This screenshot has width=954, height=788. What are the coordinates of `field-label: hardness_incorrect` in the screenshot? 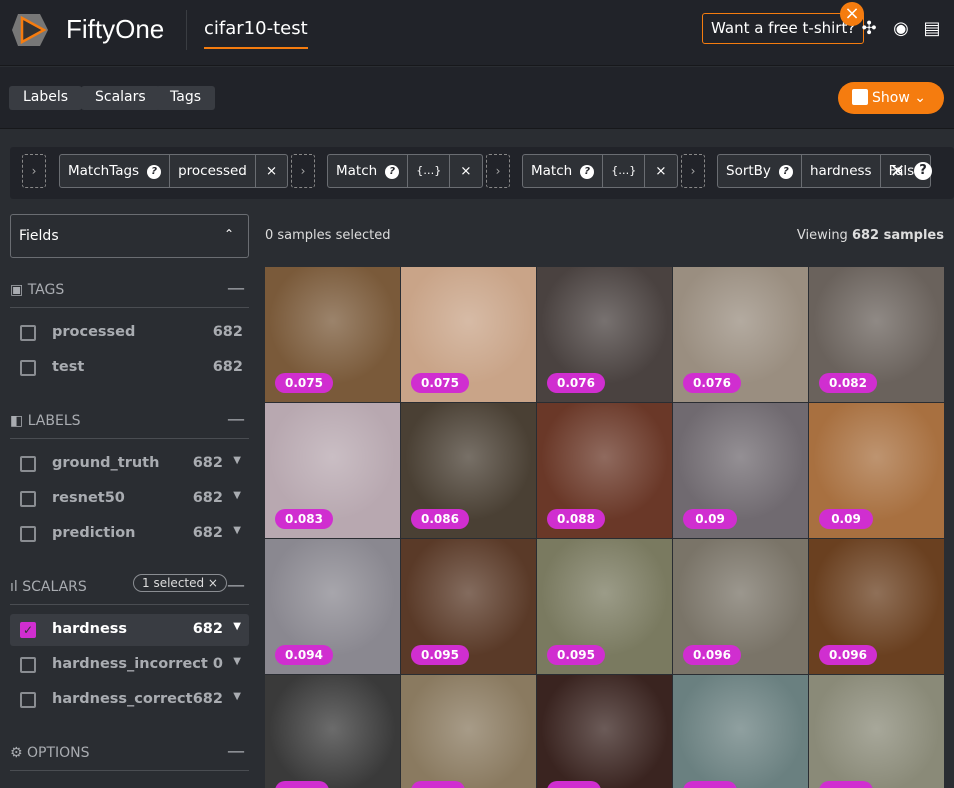 It's located at (130, 664).